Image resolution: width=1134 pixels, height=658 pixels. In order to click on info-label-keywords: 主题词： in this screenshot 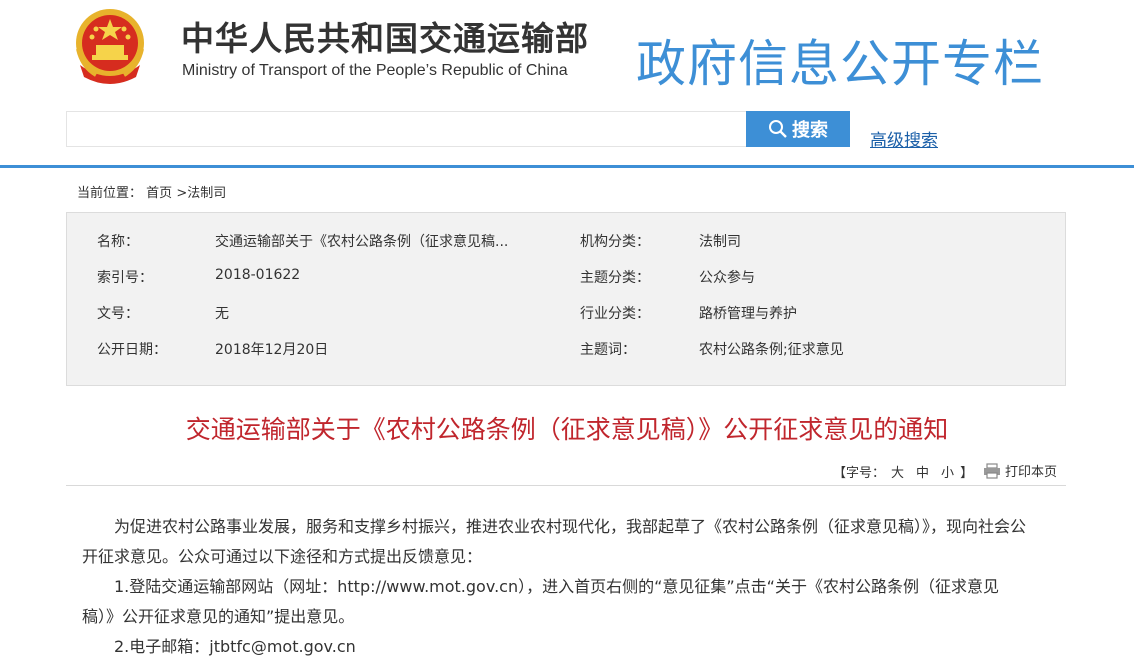, I will do `click(608, 350)`.